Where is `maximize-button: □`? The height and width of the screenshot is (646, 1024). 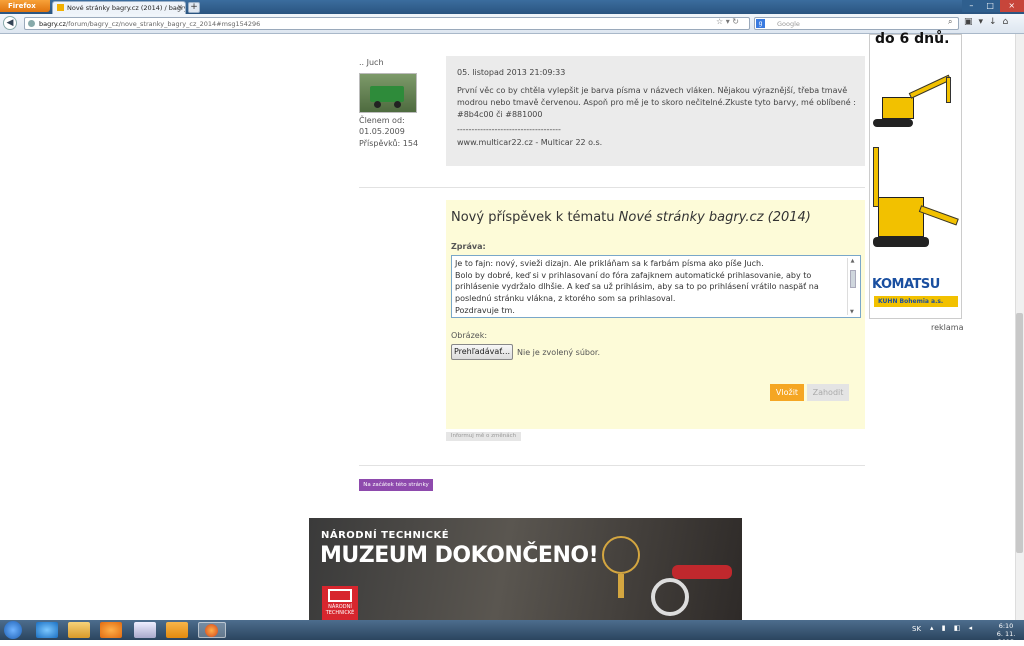
maximize-button: □ is located at coordinates (990, 6).